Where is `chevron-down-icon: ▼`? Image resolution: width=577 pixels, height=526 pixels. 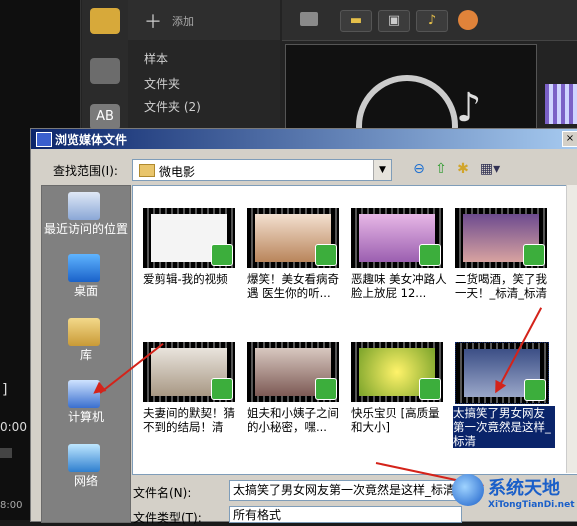
chevron-down-icon: ▼ is located at coordinates (382, 170).